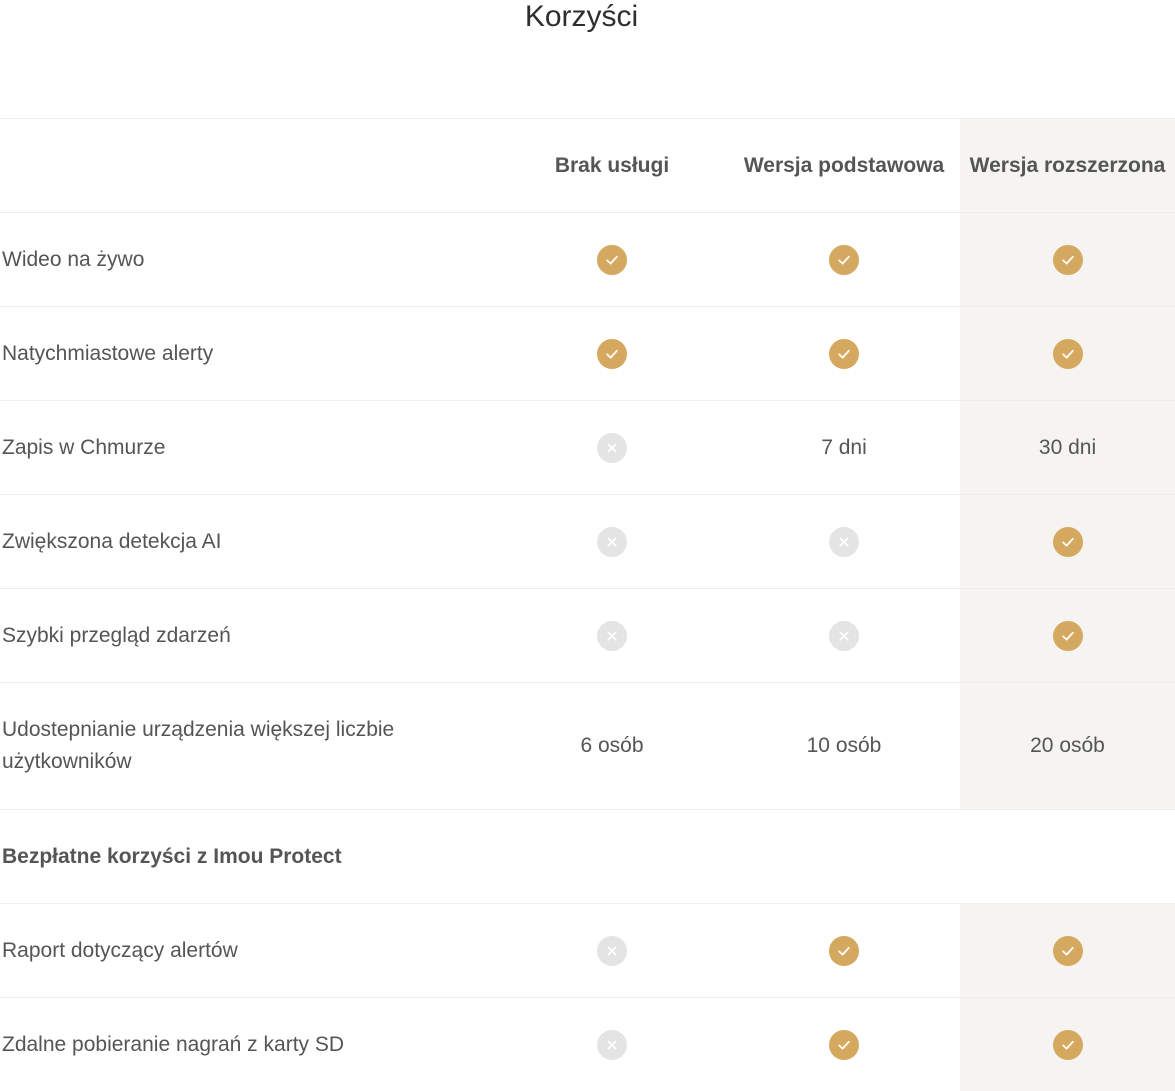 This screenshot has width=1175, height=1091. I want to click on cell-value-text: 10 osób, so click(844, 745).